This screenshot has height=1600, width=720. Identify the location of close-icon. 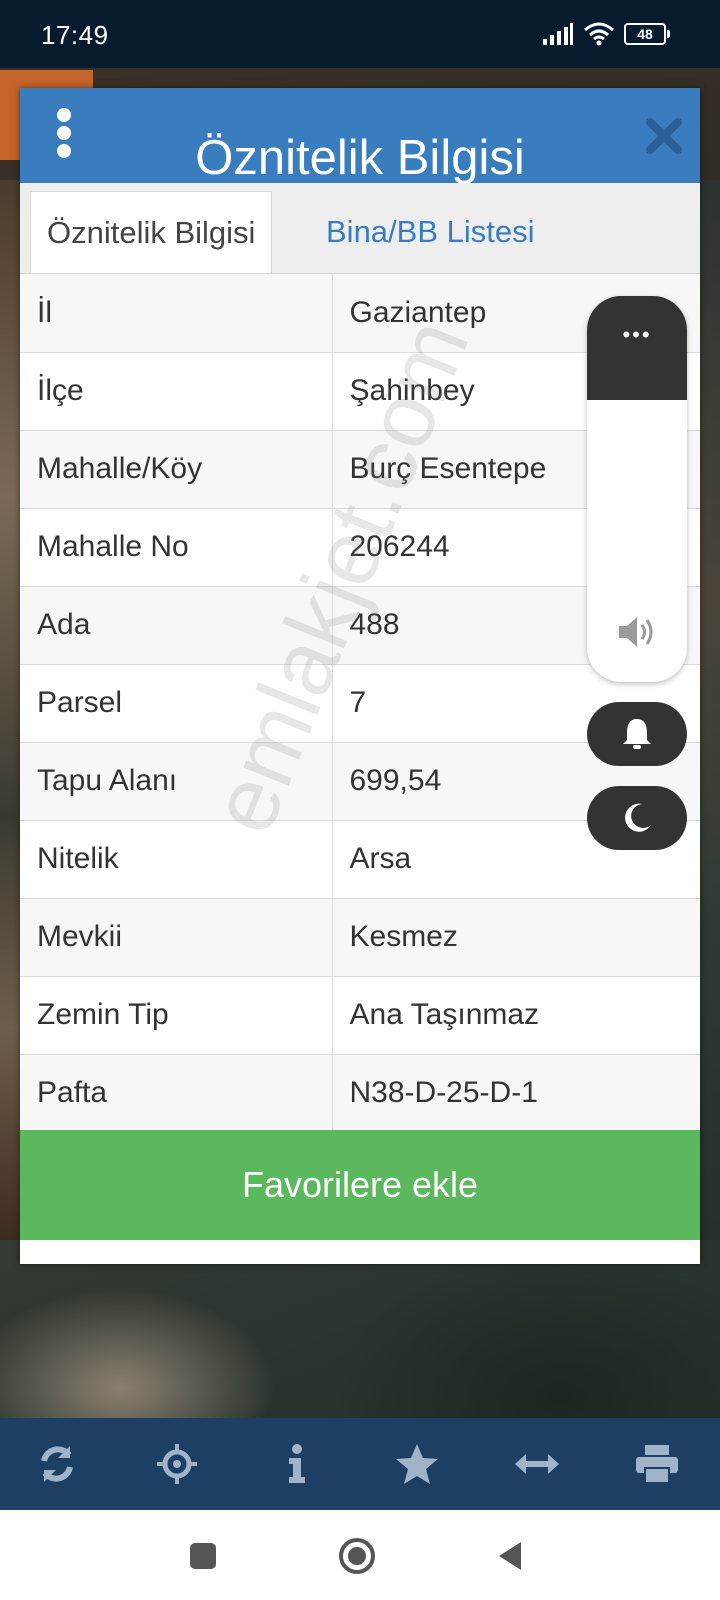
(664, 136).